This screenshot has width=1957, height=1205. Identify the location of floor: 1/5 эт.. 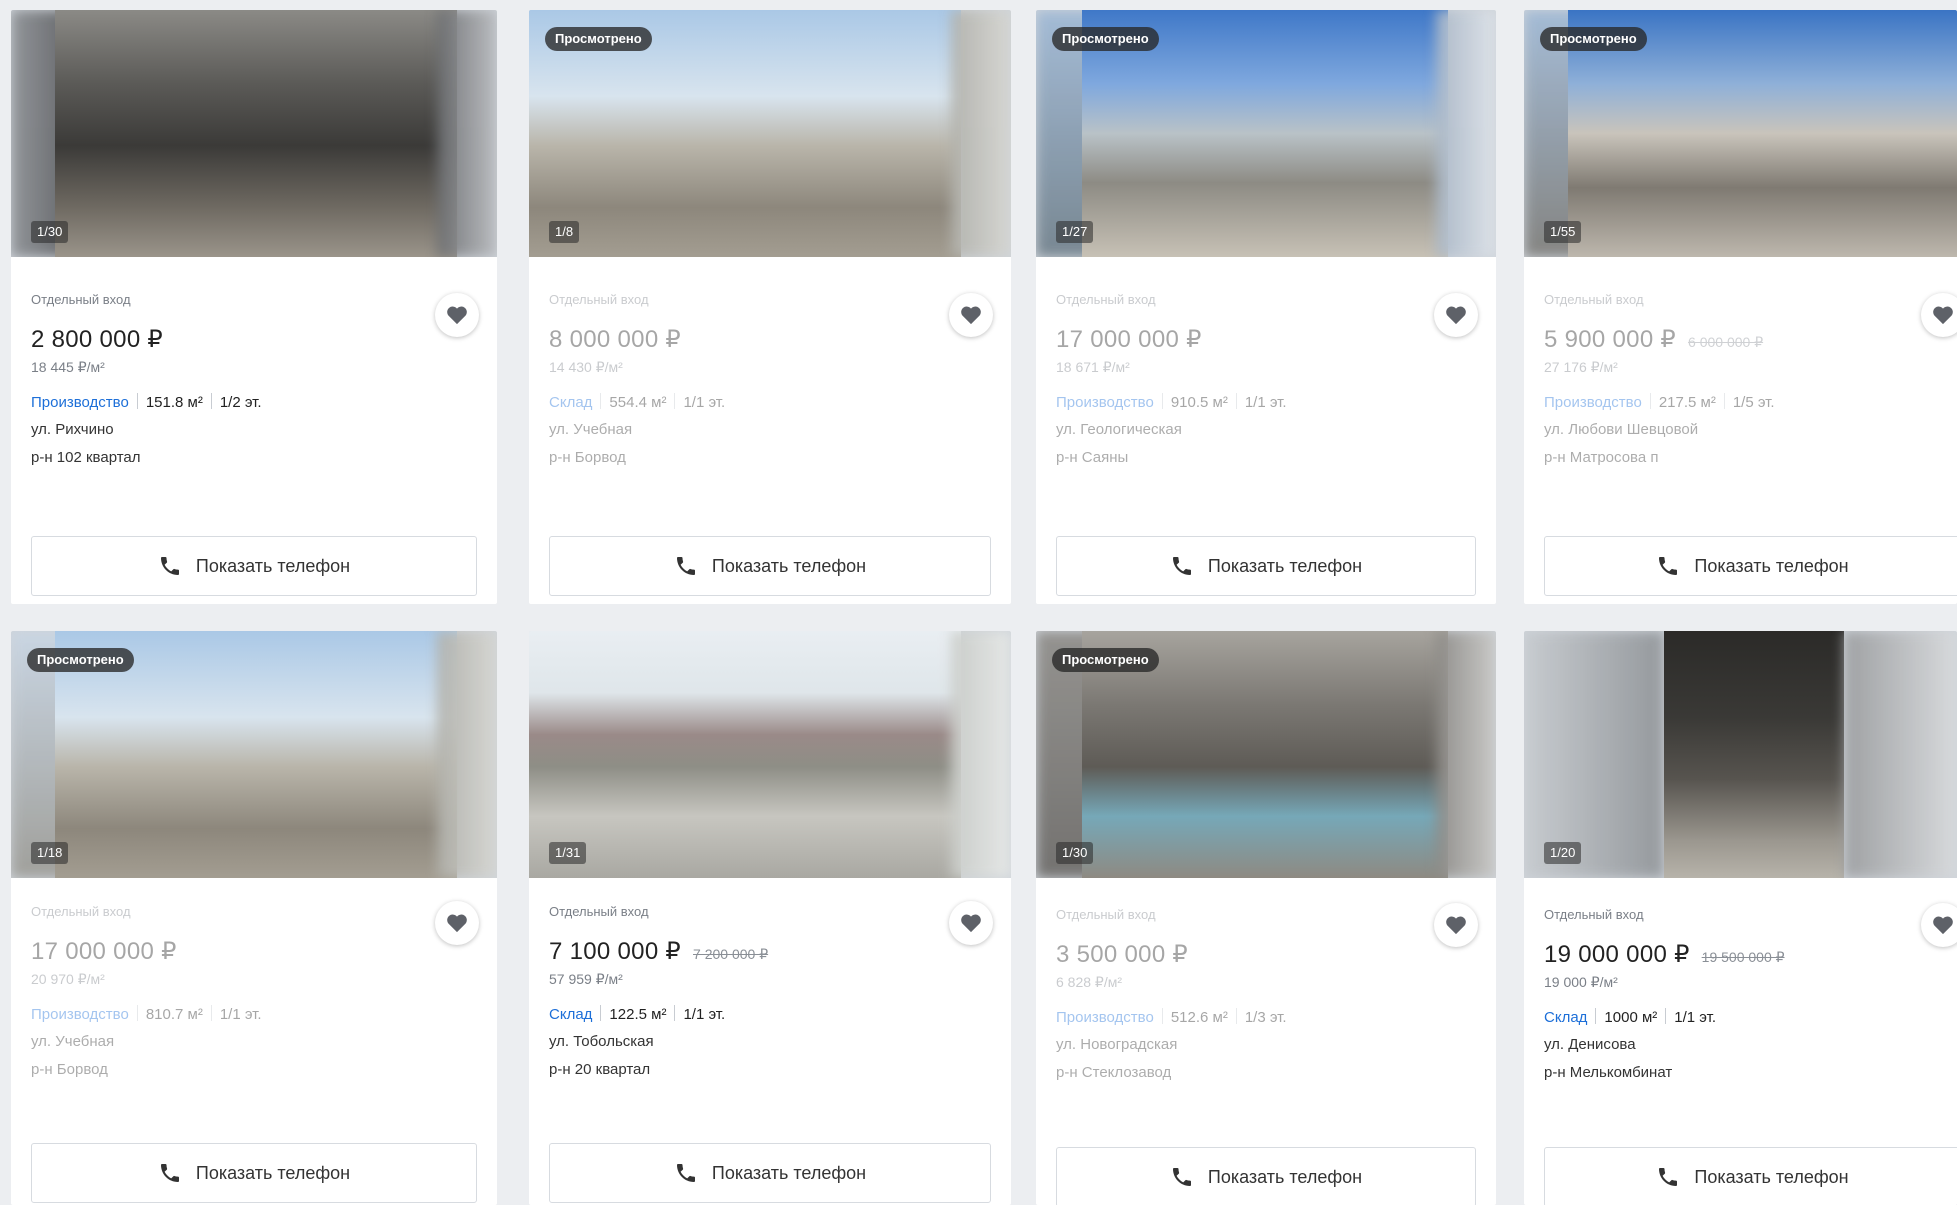
(1753, 402).